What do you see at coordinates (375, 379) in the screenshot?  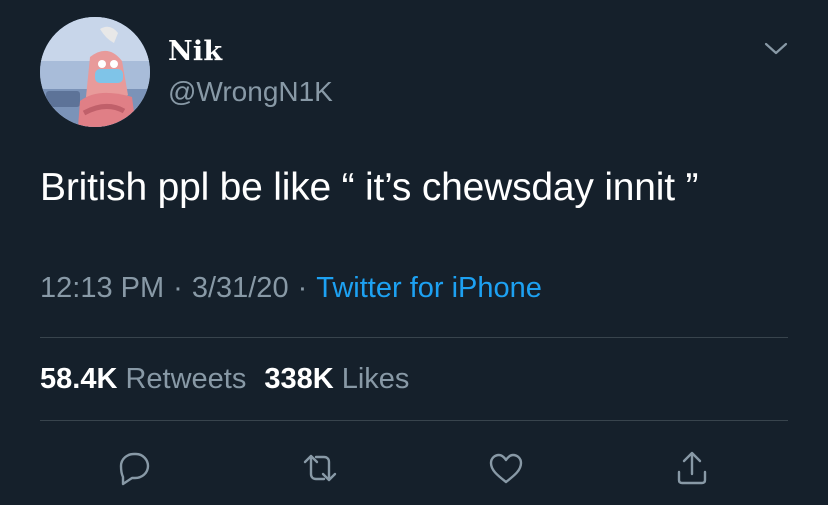 I see `likes-label: Likes` at bounding box center [375, 379].